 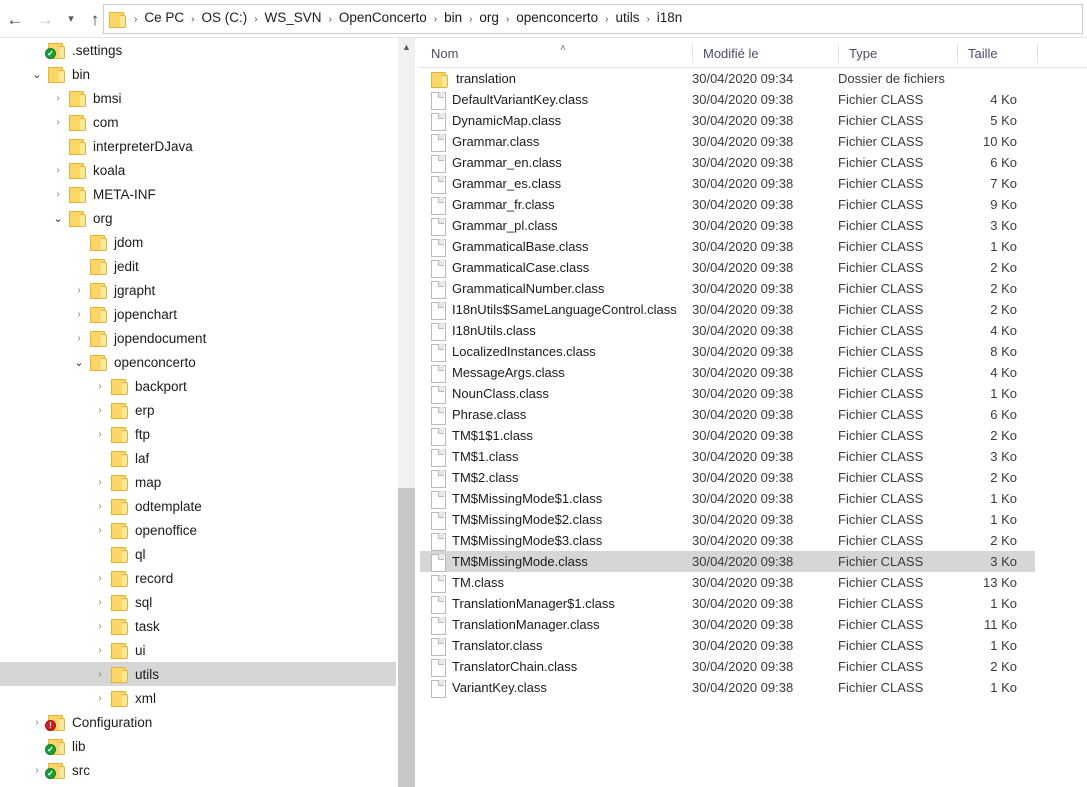 What do you see at coordinates (489, 17) in the screenshot?
I see `breadcrumb-item-org: org` at bounding box center [489, 17].